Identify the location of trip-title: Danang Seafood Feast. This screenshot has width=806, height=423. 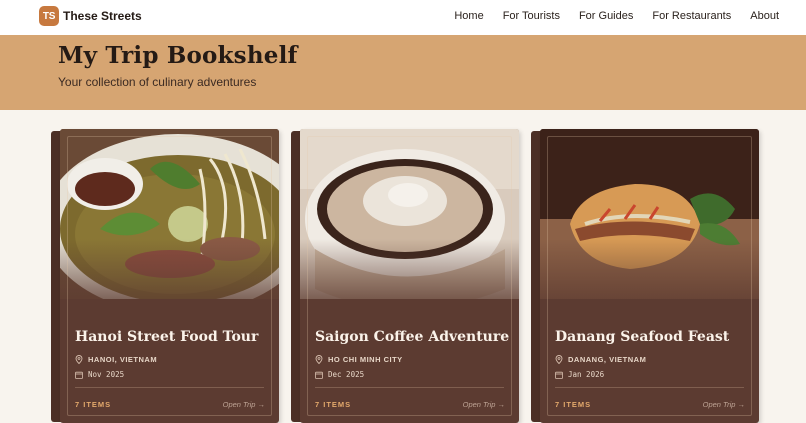
(642, 337).